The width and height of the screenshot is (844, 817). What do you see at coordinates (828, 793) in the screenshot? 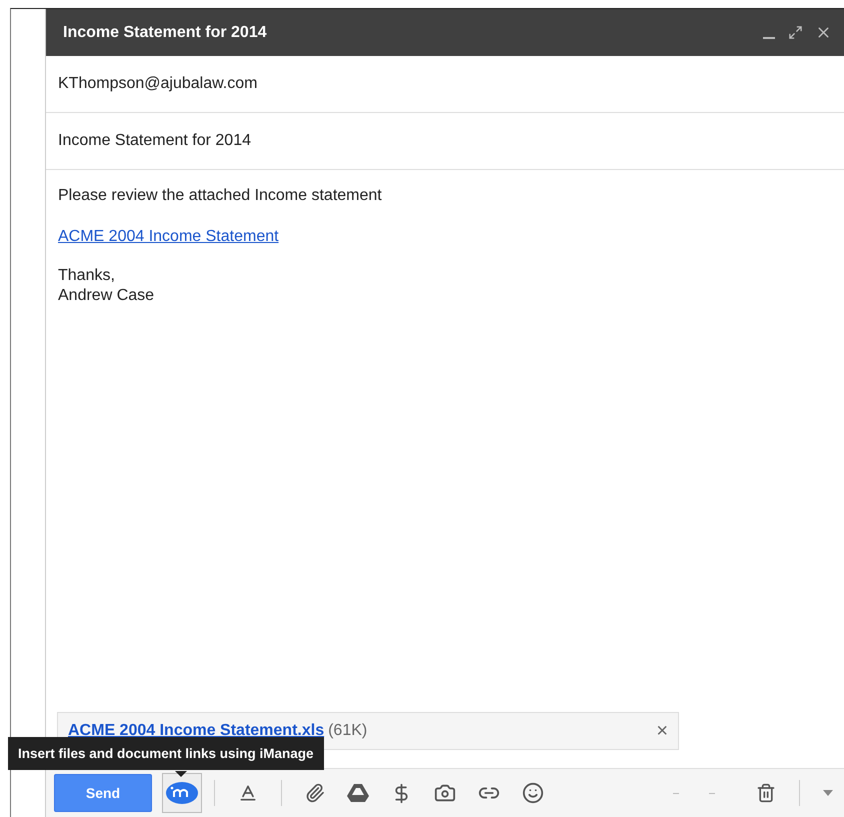
I see `caret-icon` at bounding box center [828, 793].